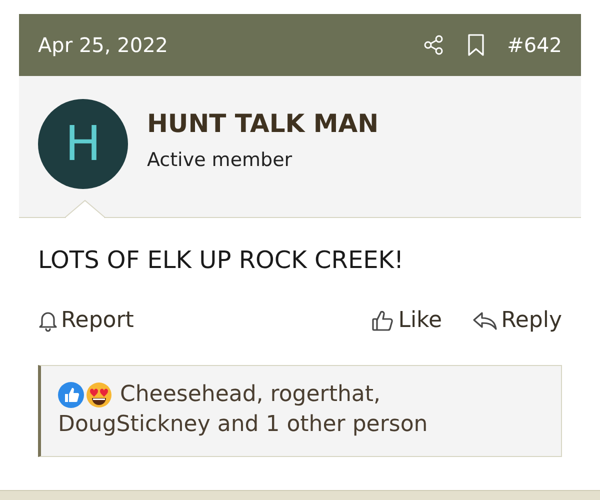 The height and width of the screenshot is (500, 600). What do you see at coordinates (534, 45) in the screenshot?
I see `post-number: #642` at bounding box center [534, 45].